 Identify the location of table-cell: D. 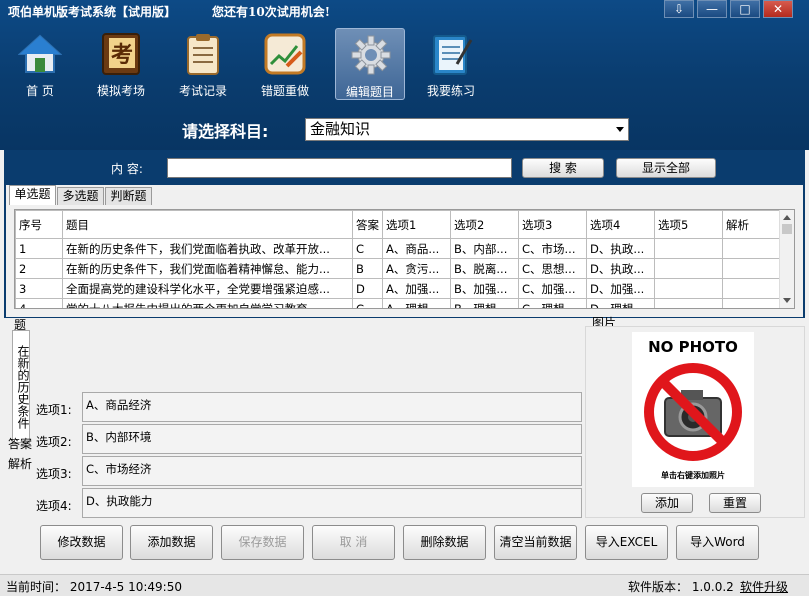
(367, 288).